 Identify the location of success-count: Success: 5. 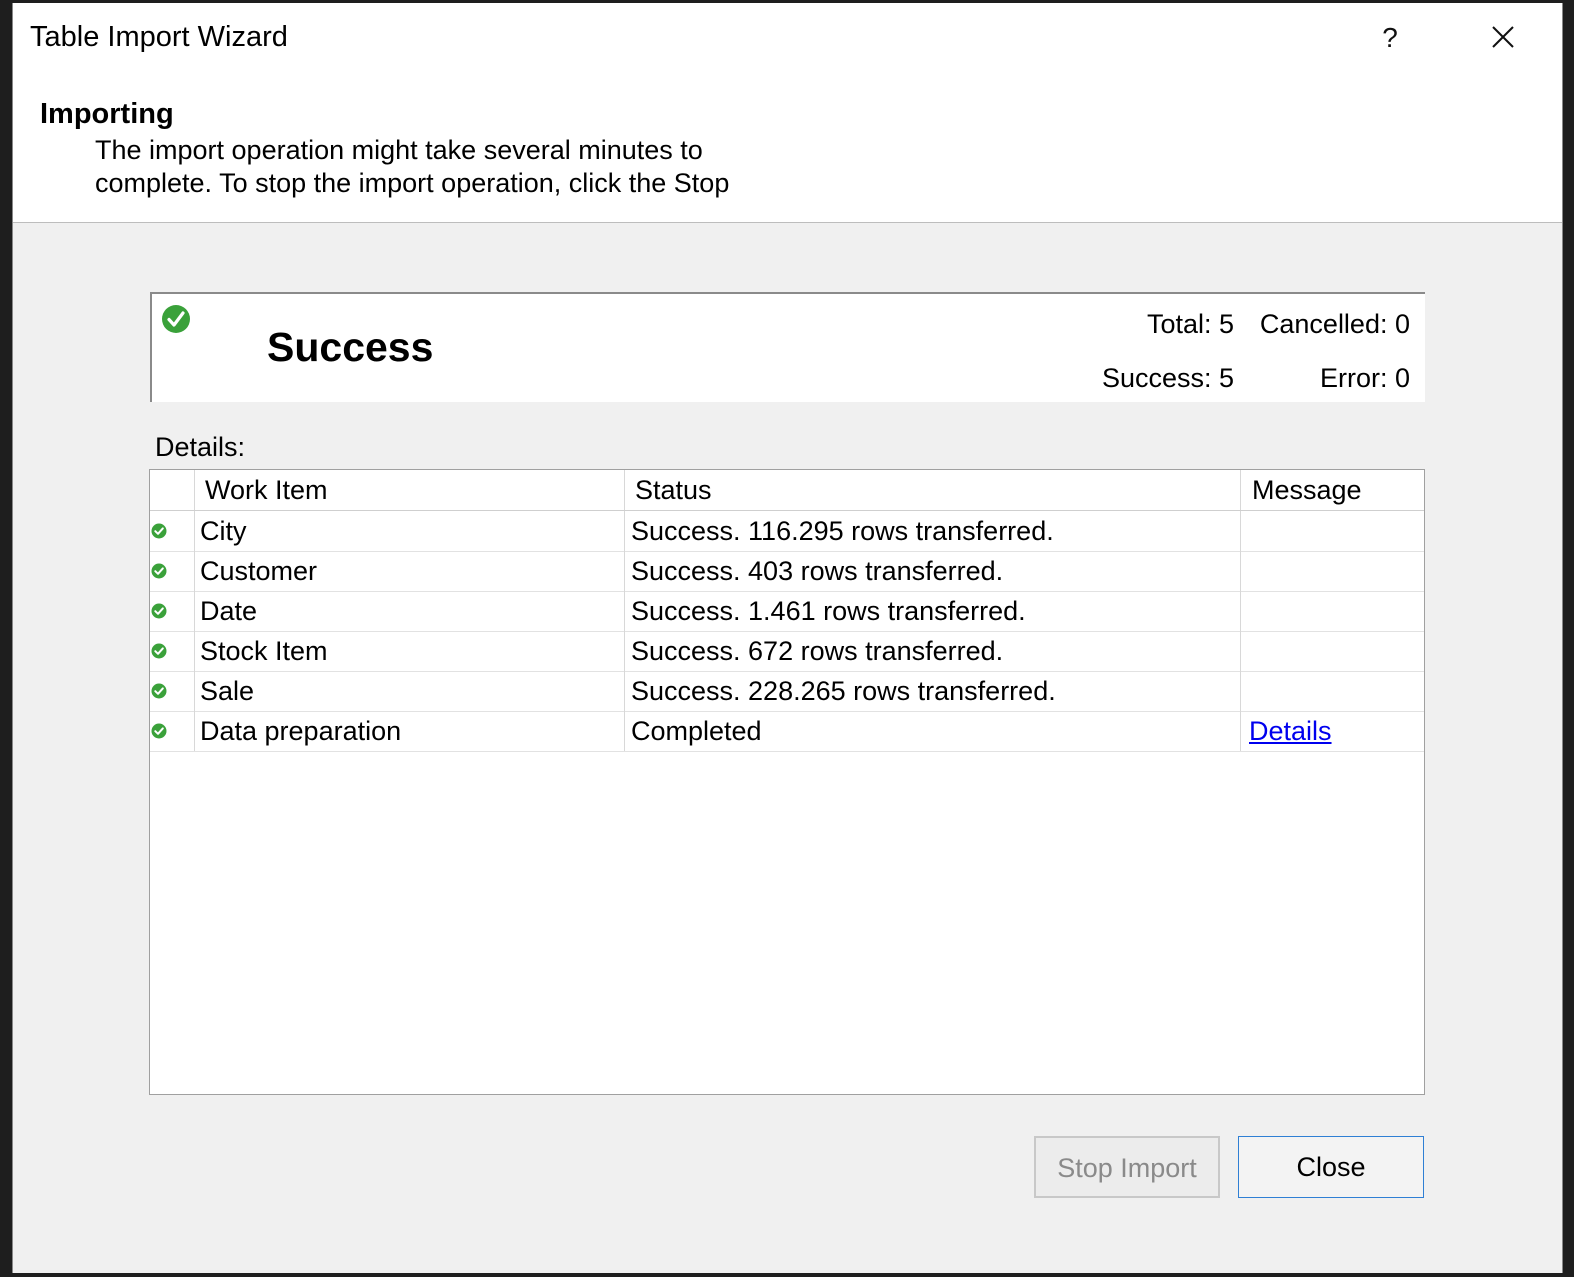
(1167, 378).